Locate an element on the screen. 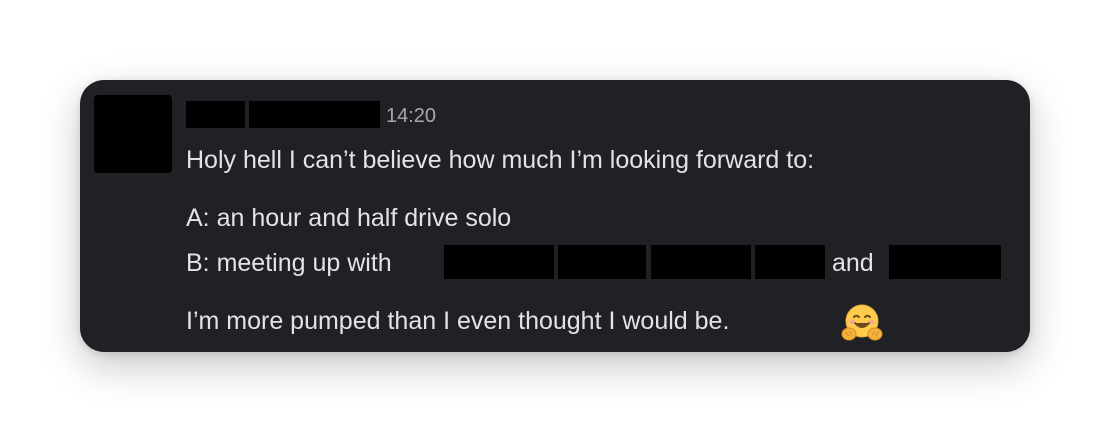  message-timestamp: 14:20 is located at coordinates (411, 116).